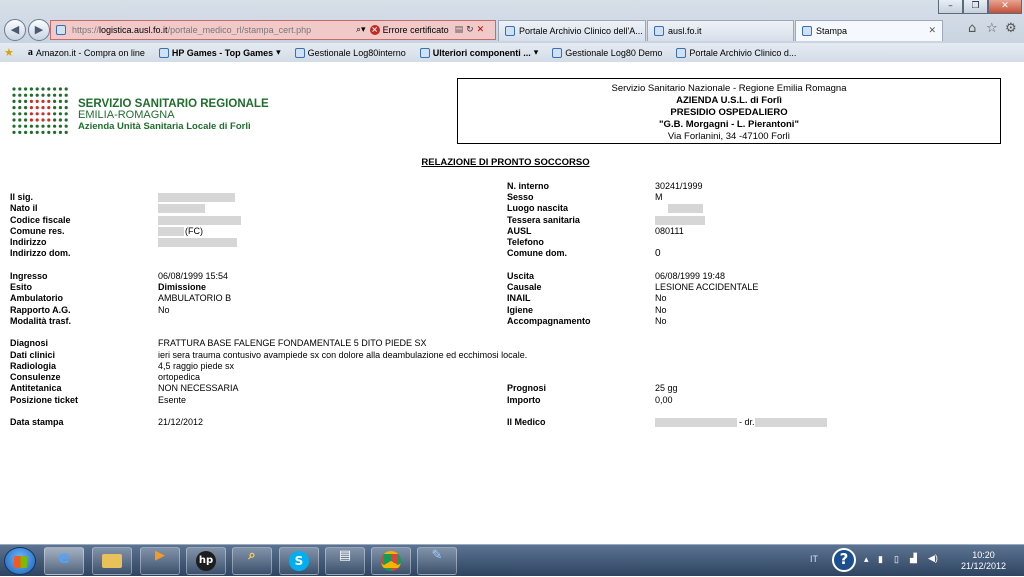 The image size is (1024, 577). Describe the element at coordinates (15, 30) in the screenshot. I see `back-button: ◀` at that location.